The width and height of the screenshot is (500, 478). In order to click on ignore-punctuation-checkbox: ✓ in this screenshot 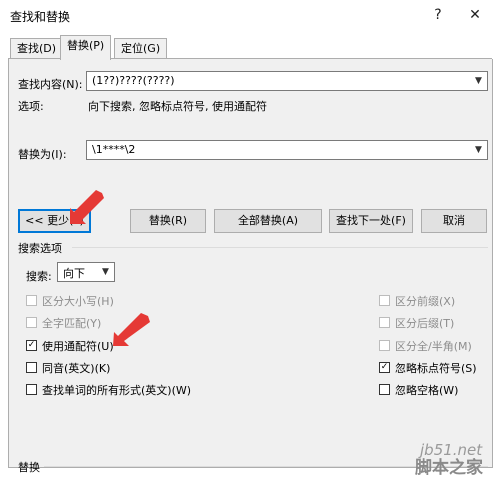, I will do `click(384, 367)`.